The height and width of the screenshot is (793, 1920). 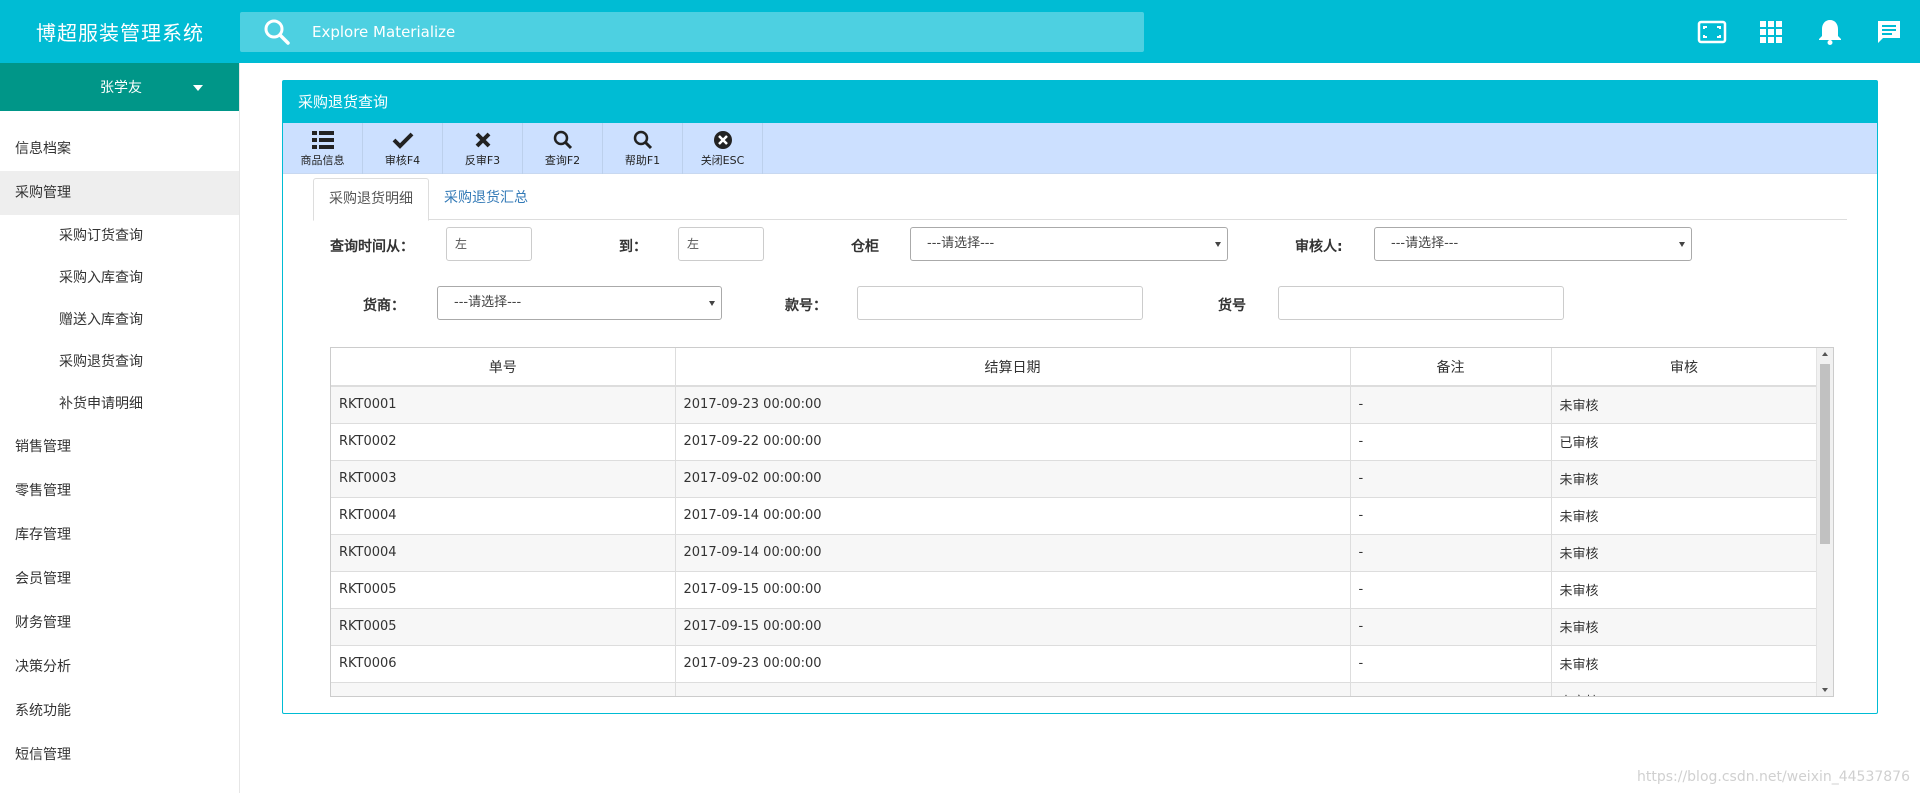 I want to click on cell-settle-date: 2017-09-22 00:00:00, so click(x=1013, y=442).